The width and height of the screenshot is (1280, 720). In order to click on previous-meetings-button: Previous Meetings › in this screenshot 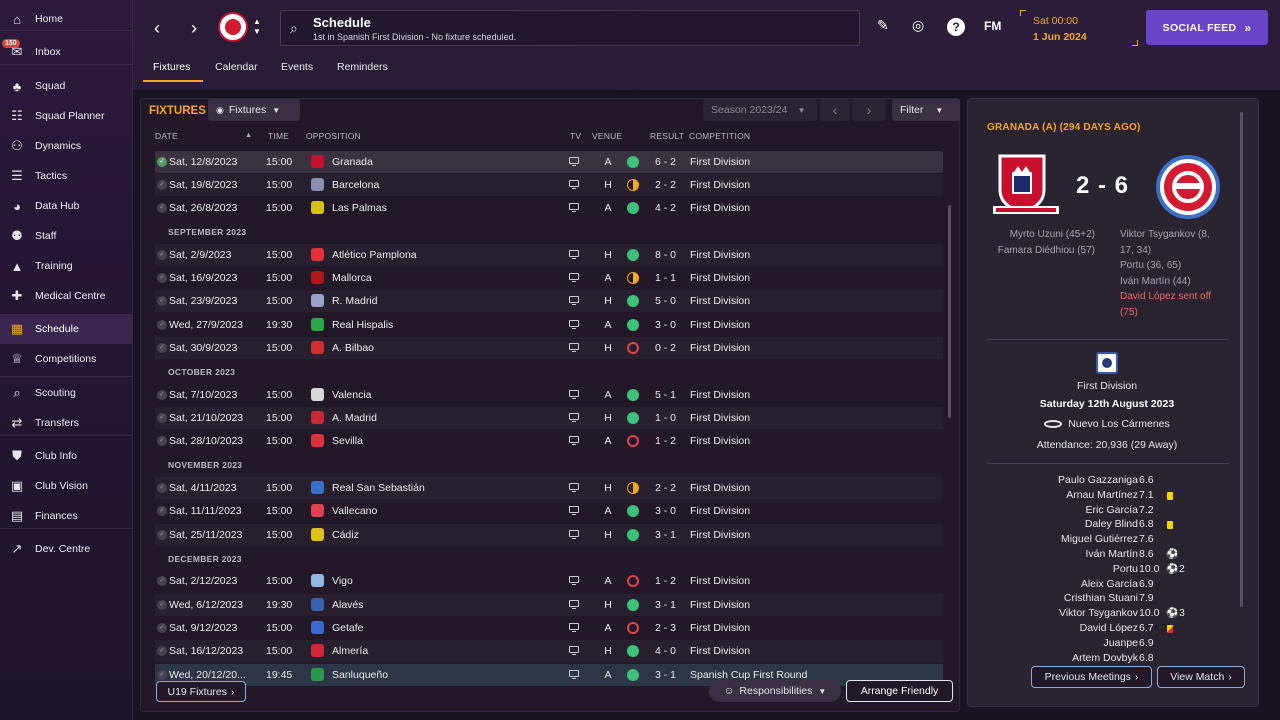, I will do `click(1091, 677)`.